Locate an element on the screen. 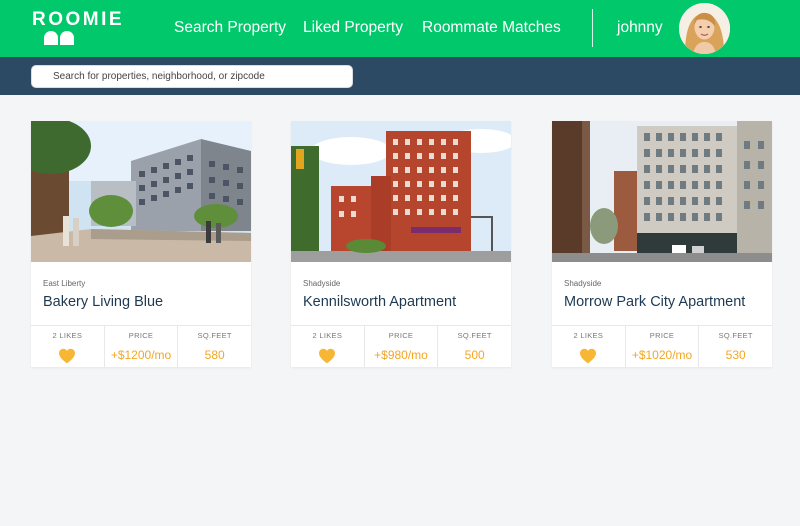  sqft-stat: SQ.FEET 500 is located at coordinates (474, 346).